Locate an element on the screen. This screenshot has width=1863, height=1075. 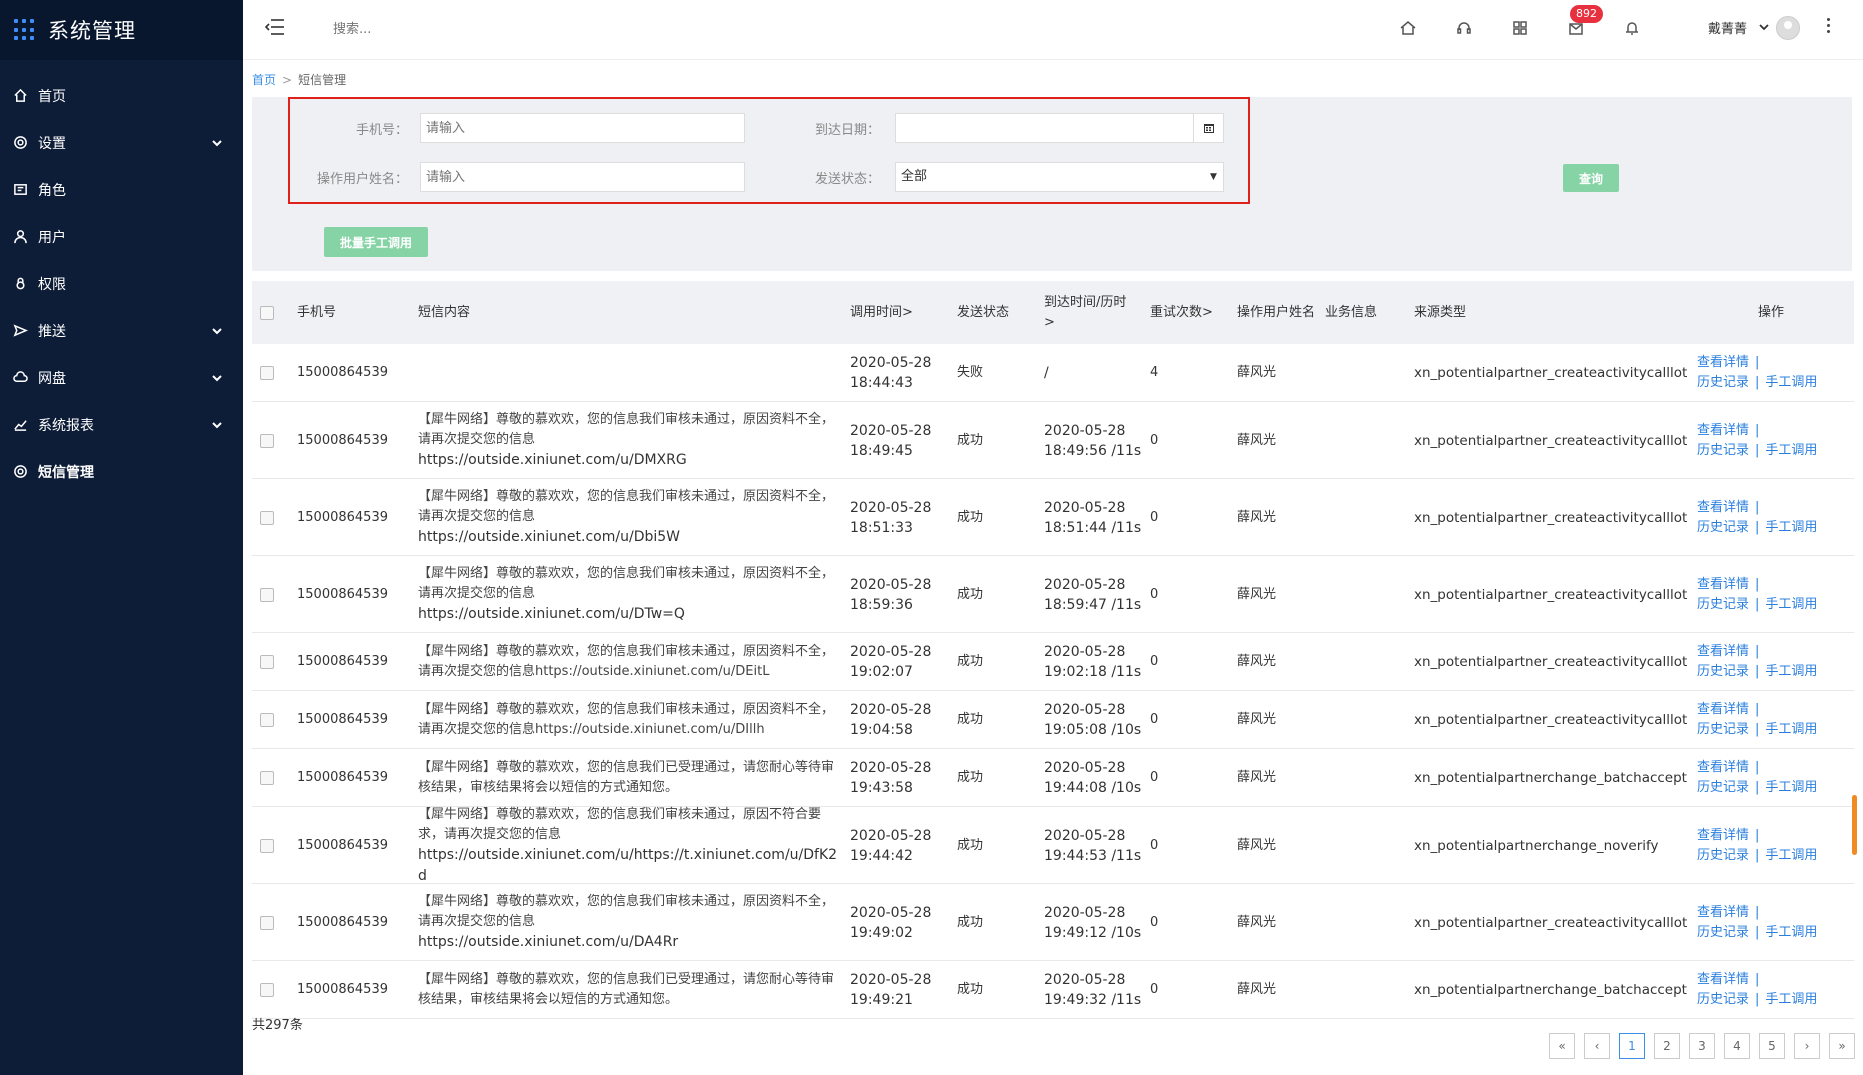
scroll-indicator is located at coordinates (1854, 825).